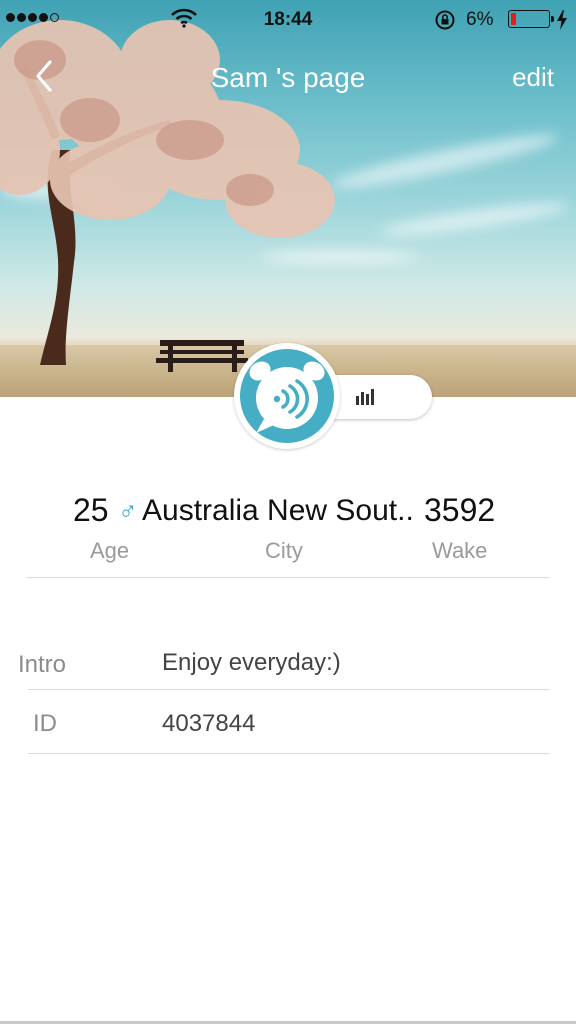 Image resolution: width=576 pixels, height=1024 pixels. I want to click on id-label: ID, so click(45, 723).